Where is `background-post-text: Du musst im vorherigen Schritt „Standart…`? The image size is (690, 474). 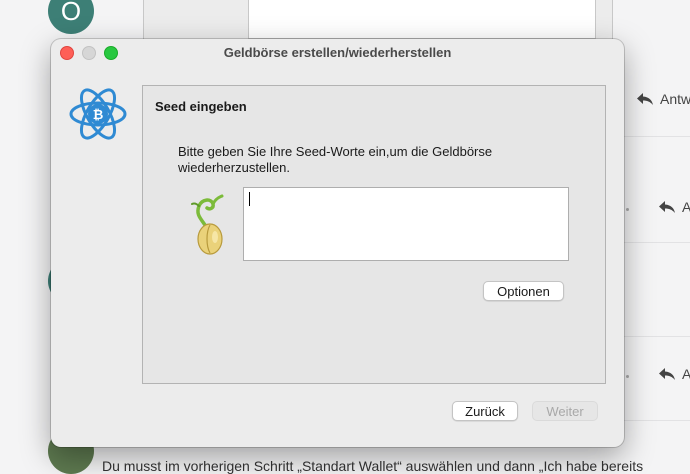
background-post-text: Du musst im vorherigen Schritt „Standart… is located at coordinates (373, 466).